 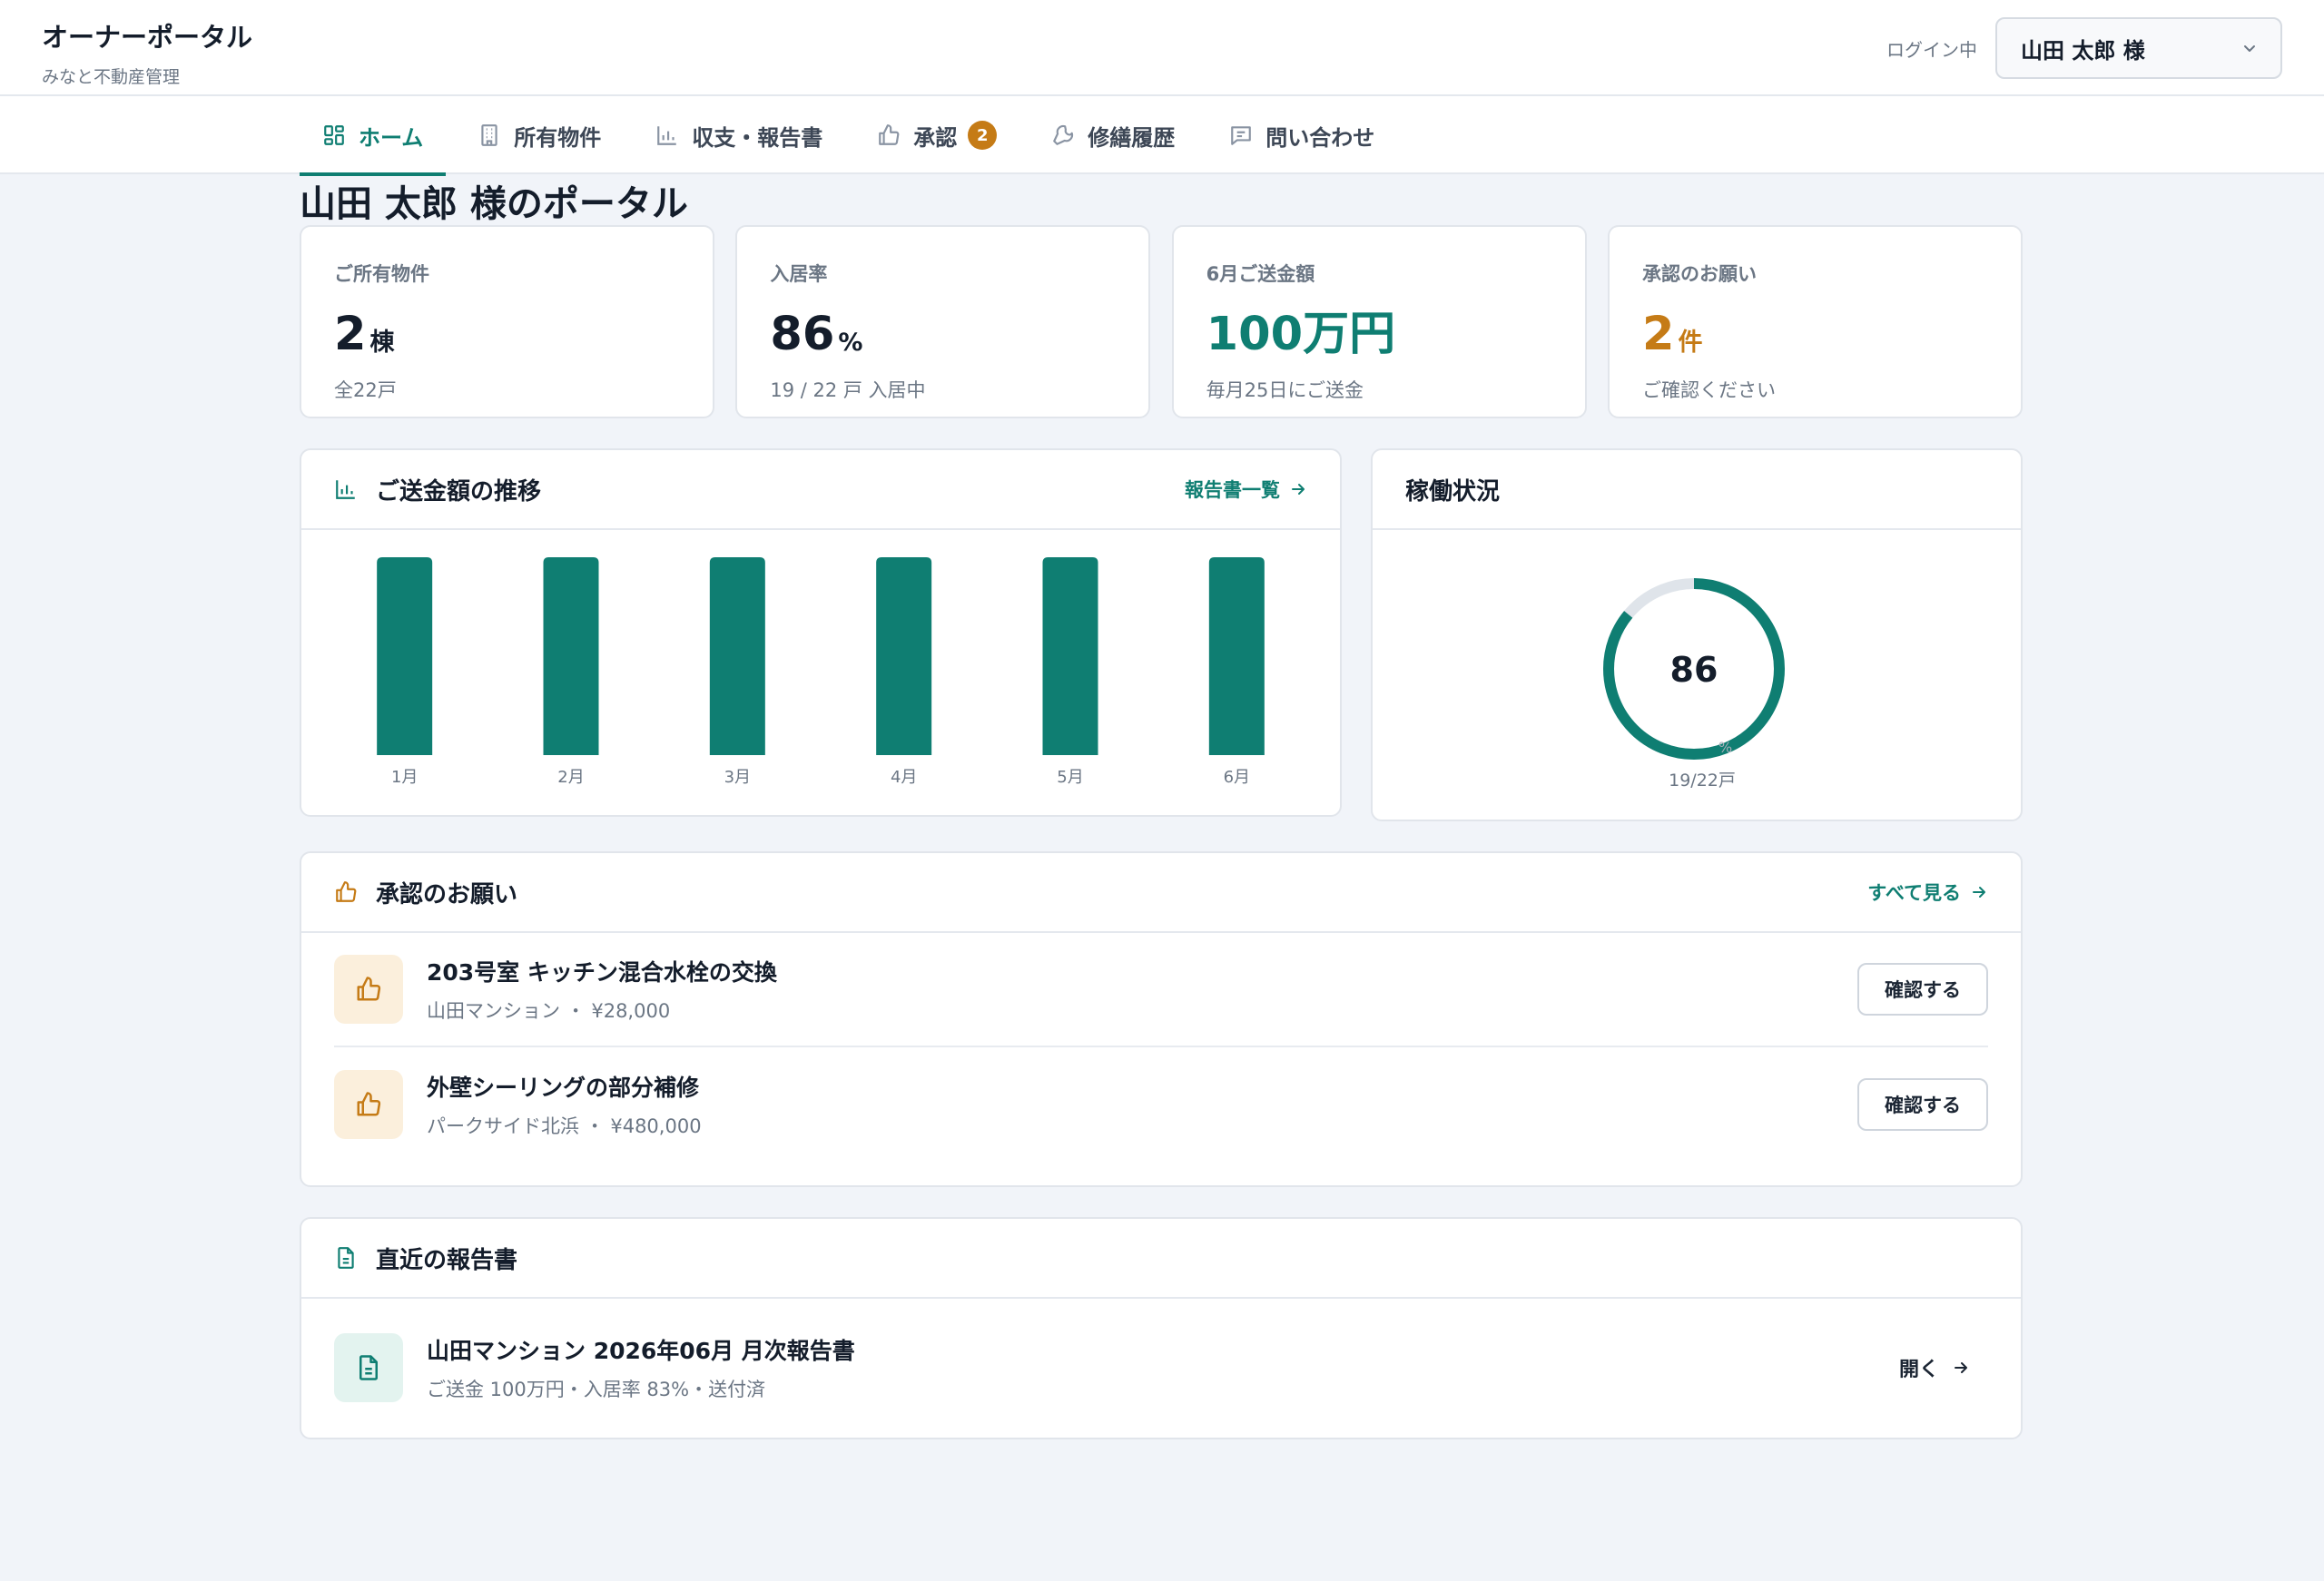 I want to click on report-item-icon, so click(x=368, y=1367).